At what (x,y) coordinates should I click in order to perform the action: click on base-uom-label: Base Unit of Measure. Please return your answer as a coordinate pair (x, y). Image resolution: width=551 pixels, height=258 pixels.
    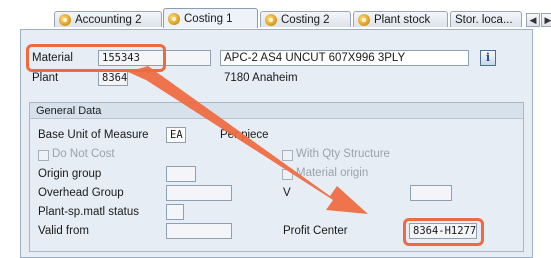
    Looking at the image, I should click on (93, 135).